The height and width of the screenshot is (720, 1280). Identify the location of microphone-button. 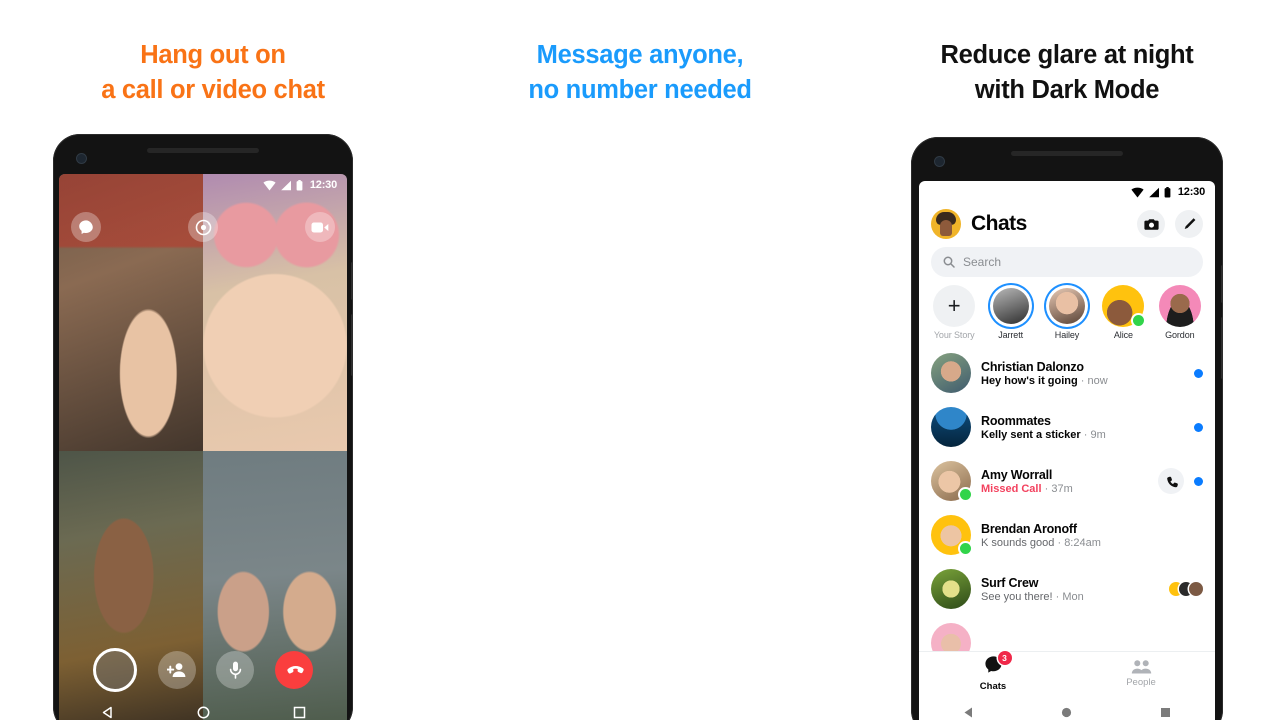
(235, 670).